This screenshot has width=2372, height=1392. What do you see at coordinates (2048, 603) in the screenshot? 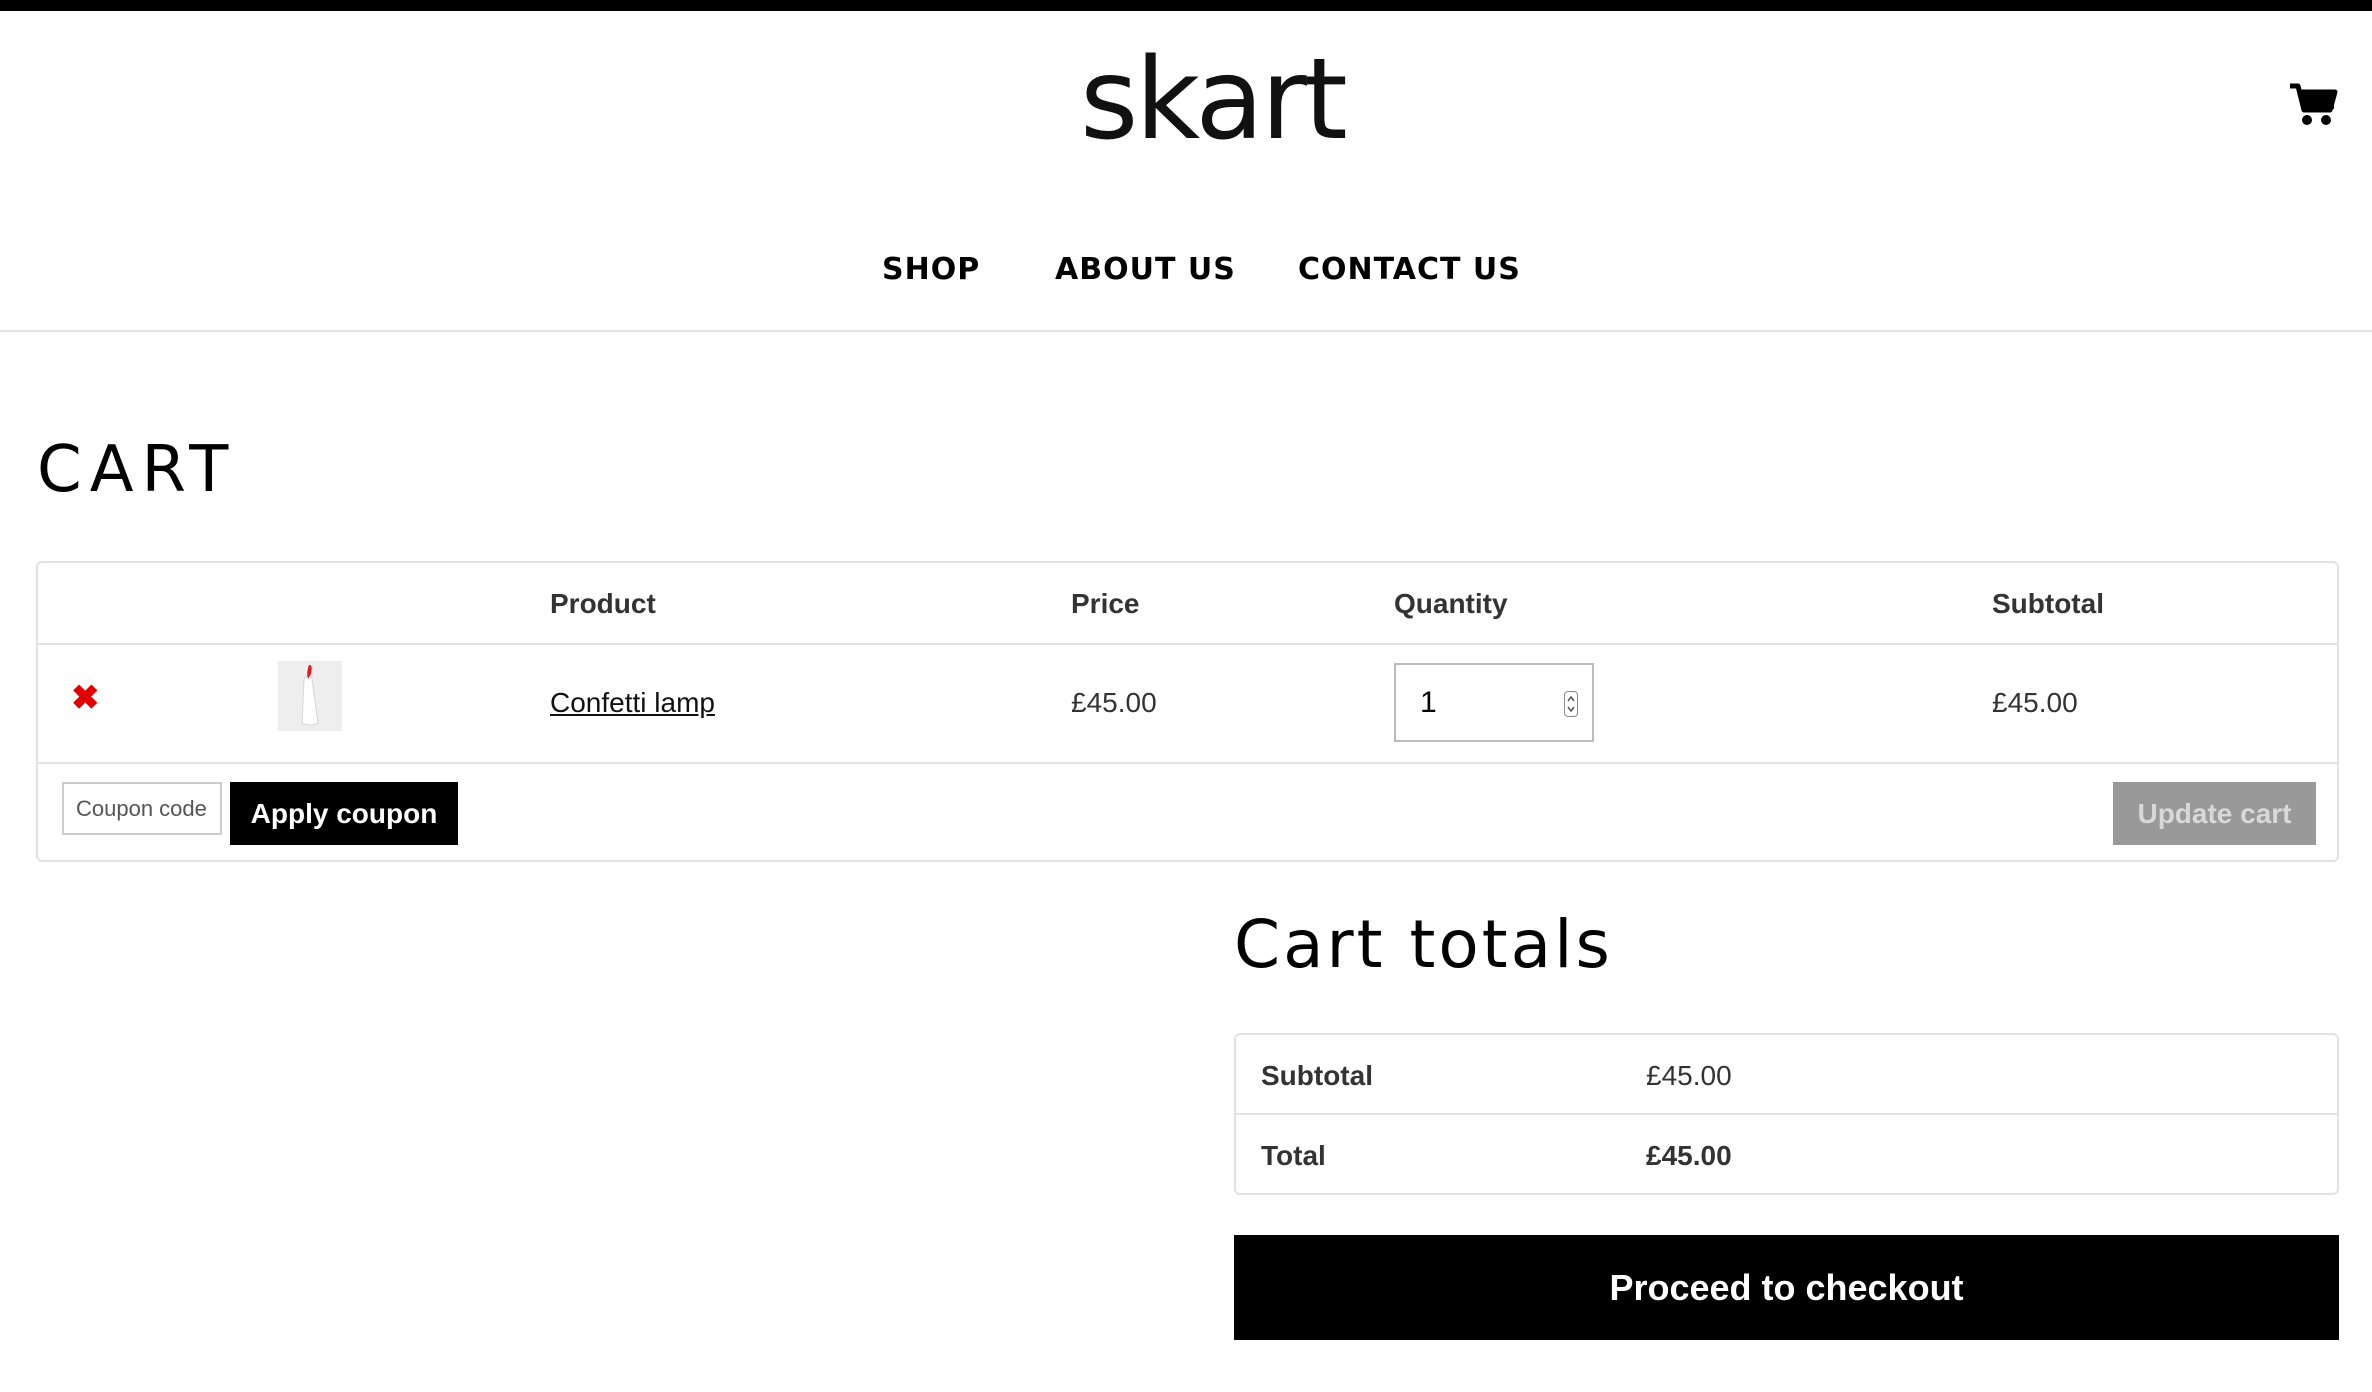
I see `column-header-subtotal: Subtotal` at bounding box center [2048, 603].